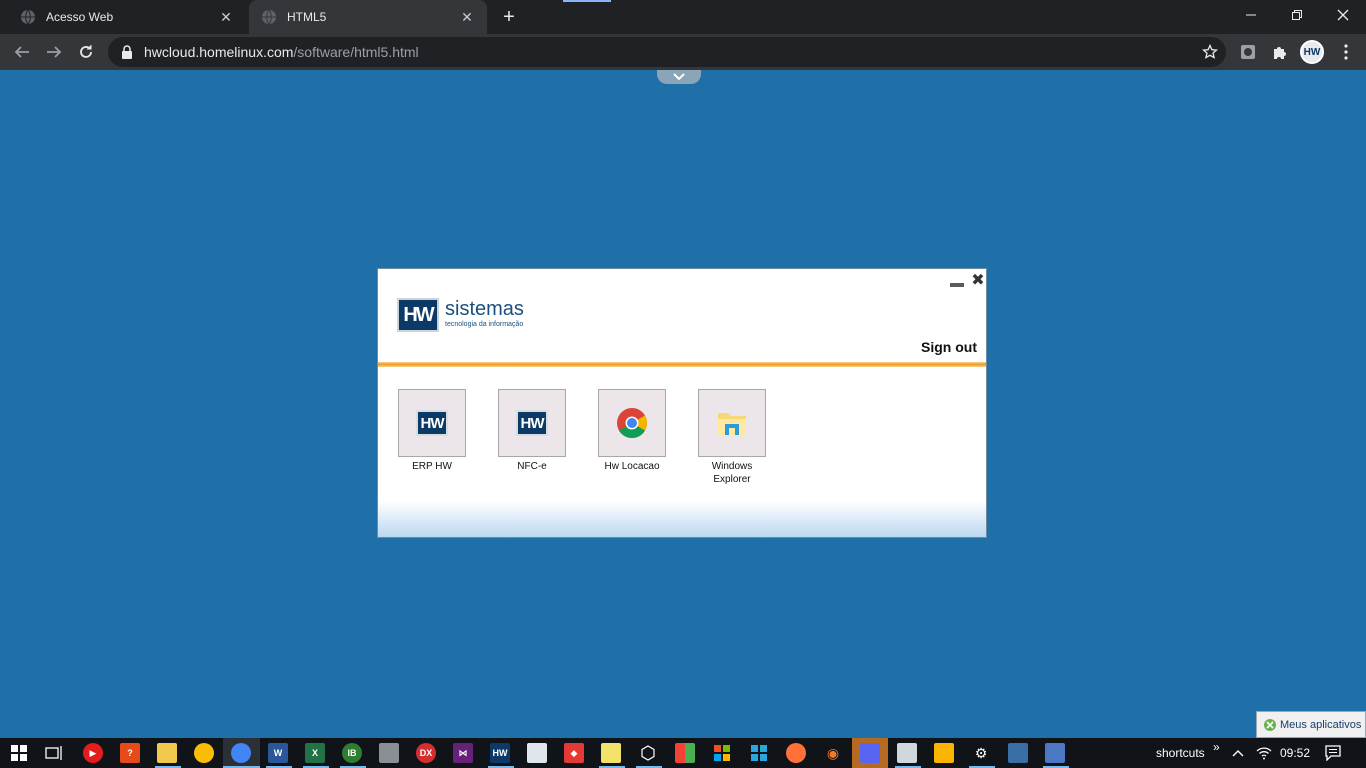 The width and height of the screenshot is (1366, 768). I want to click on logo-tagline: tecnologia da informação, so click(484, 324).